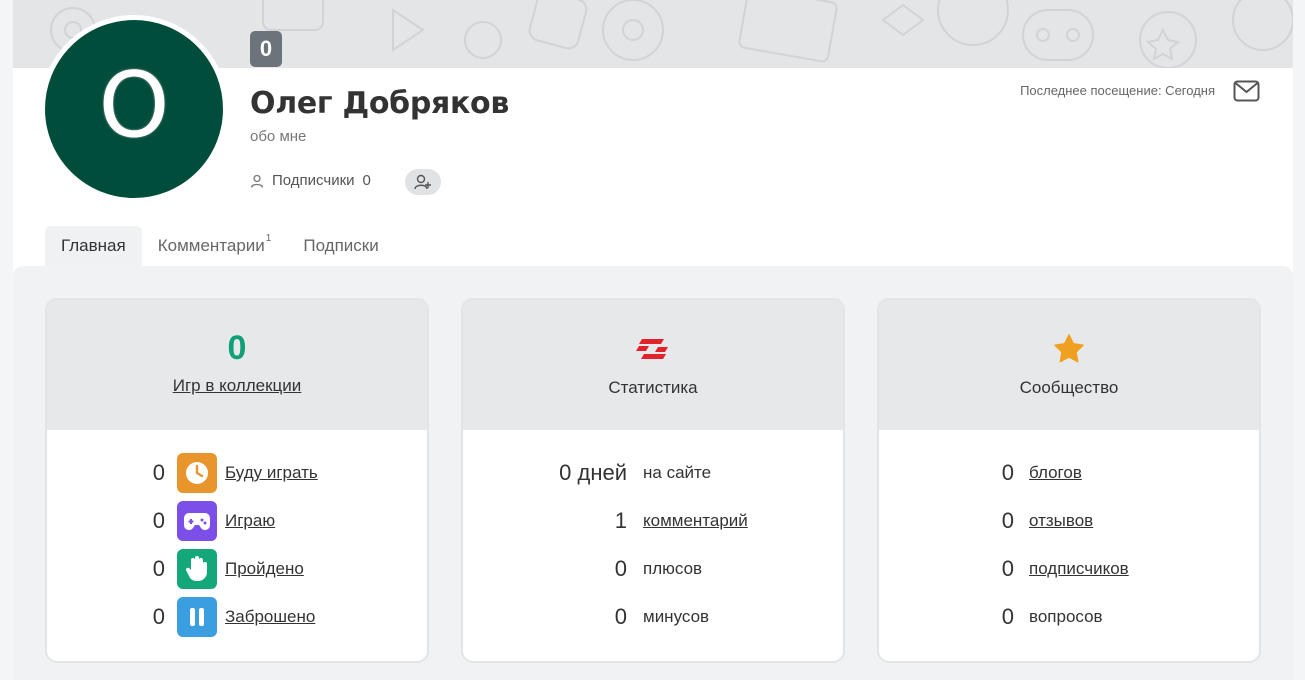 This screenshot has height=680, width=1305. Describe the element at coordinates (1055, 473) in the screenshot. I see `blogs-link: блогов` at that location.